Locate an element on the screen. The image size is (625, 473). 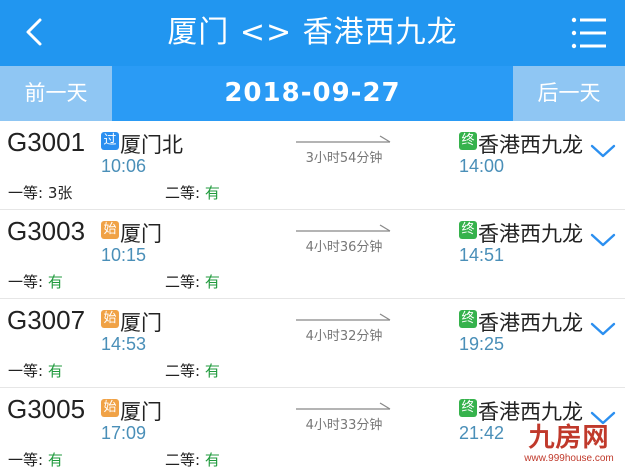
menu-button is located at coordinates (589, 33).